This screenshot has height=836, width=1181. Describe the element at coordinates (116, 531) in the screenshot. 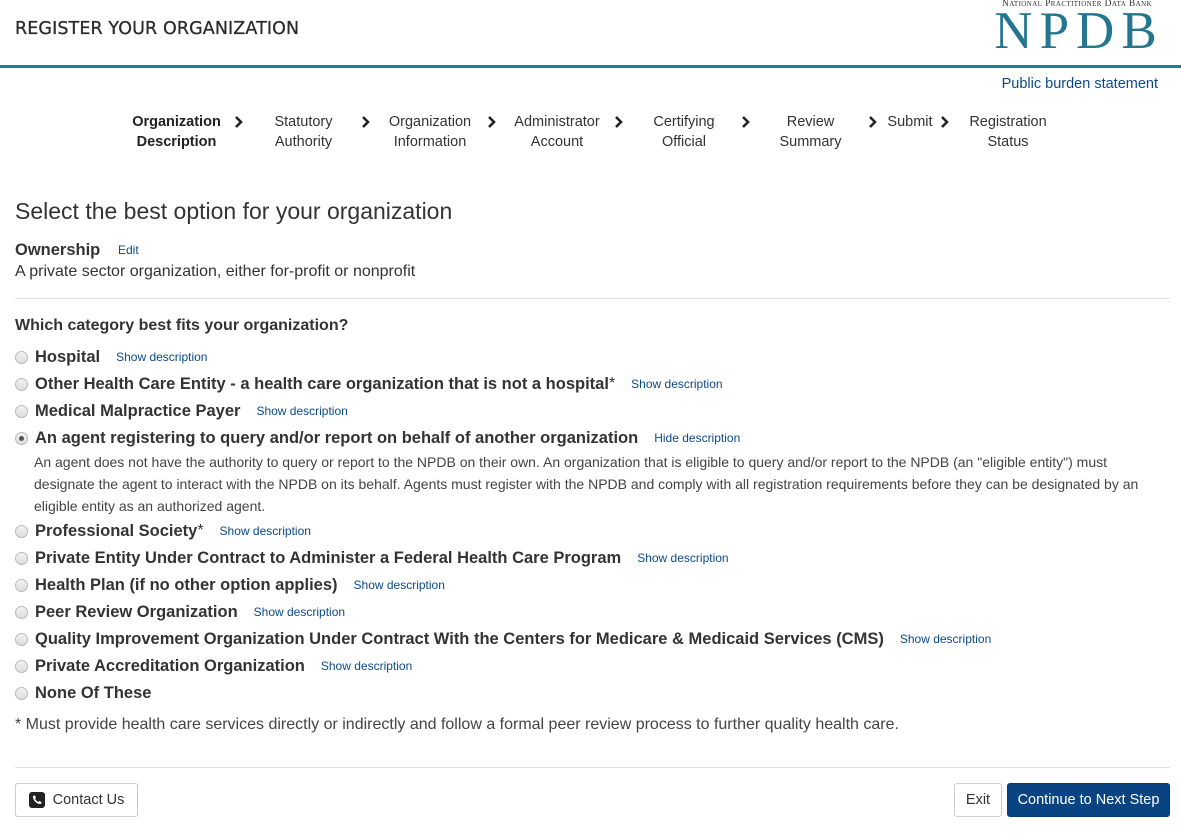

I see `option-label: Professional Society` at that location.